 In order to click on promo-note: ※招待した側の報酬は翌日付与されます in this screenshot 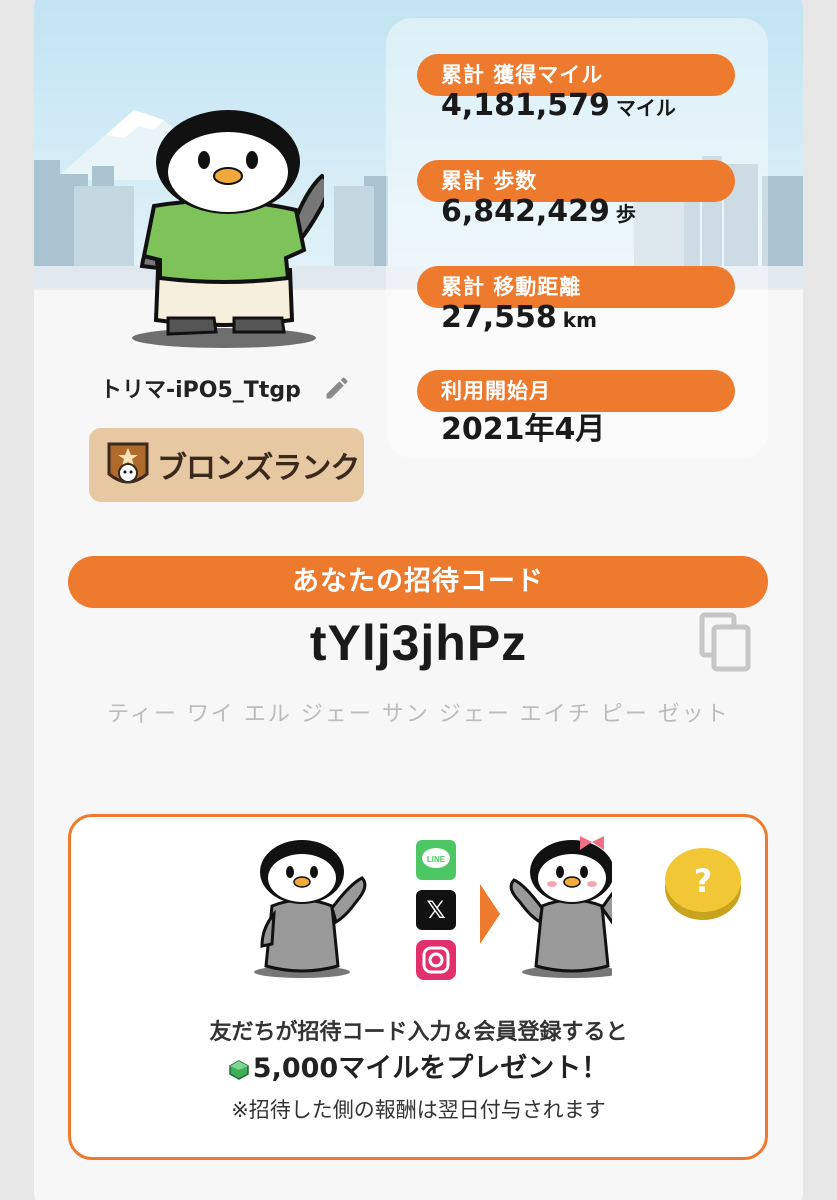, I will do `click(418, 1110)`.